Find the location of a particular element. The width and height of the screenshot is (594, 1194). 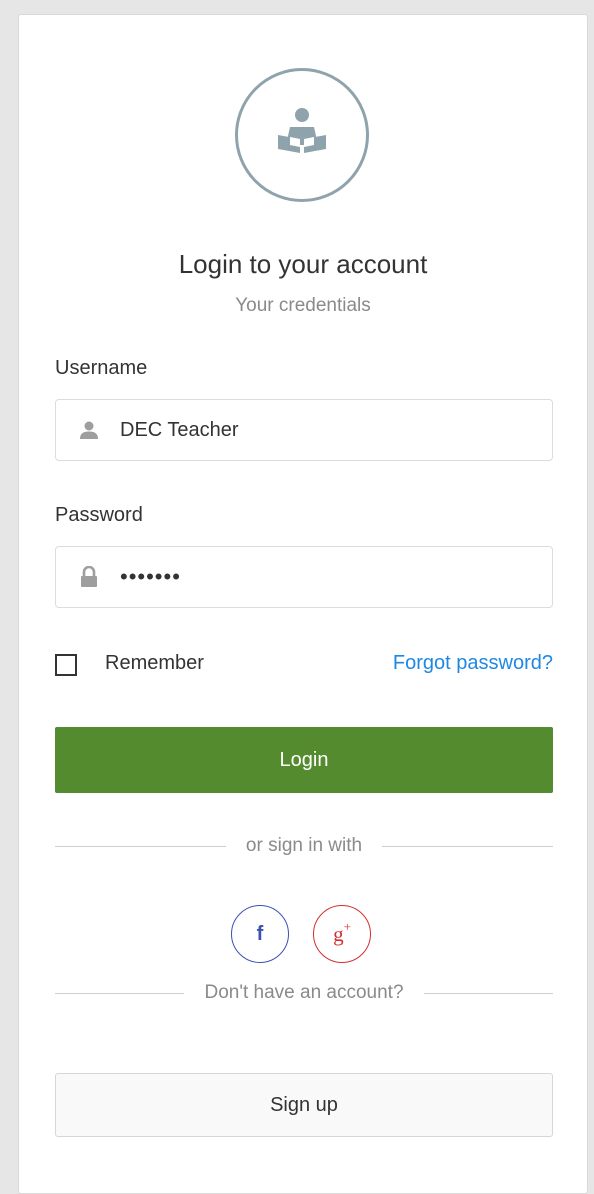

signup-divider: Don't have an account? is located at coordinates (304, 993).